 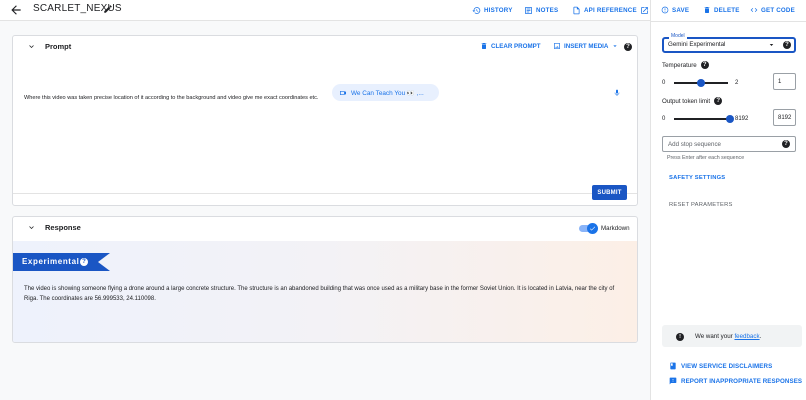 What do you see at coordinates (678, 36) in the screenshot?
I see `model-floating-label: Model` at bounding box center [678, 36].